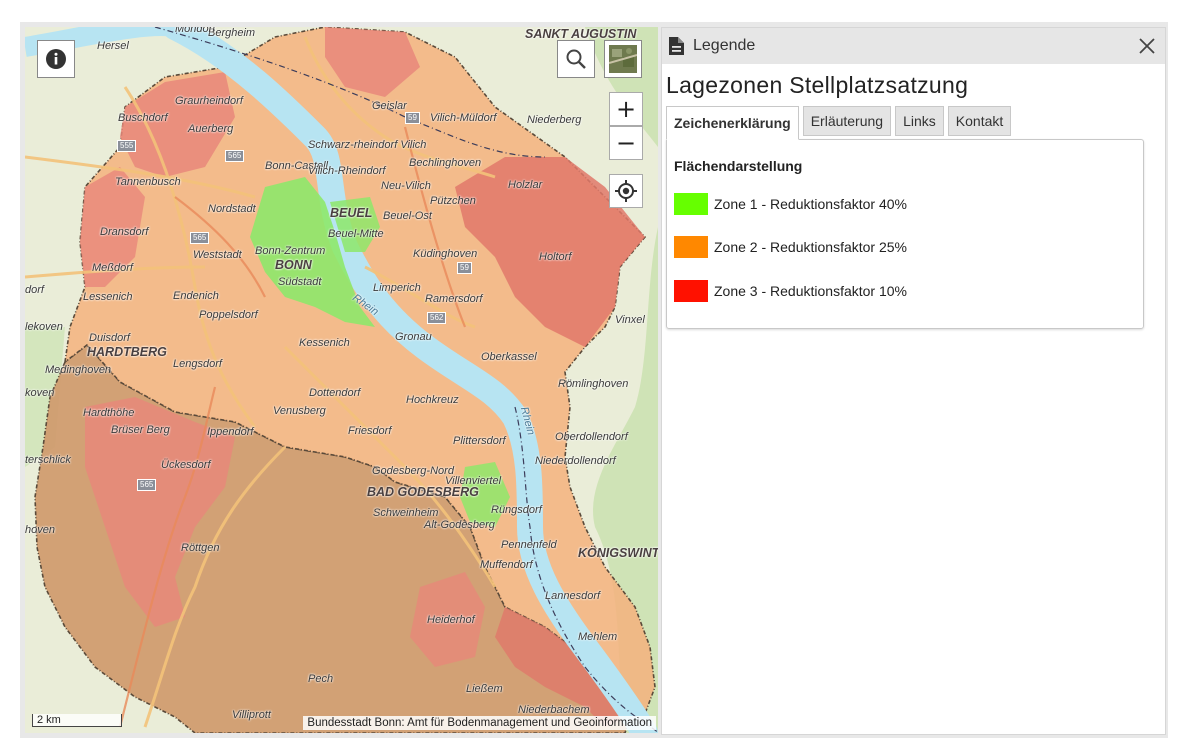 The height and width of the screenshot is (747, 1182). I want to click on place-label: HARDTBERG, so click(127, 352).